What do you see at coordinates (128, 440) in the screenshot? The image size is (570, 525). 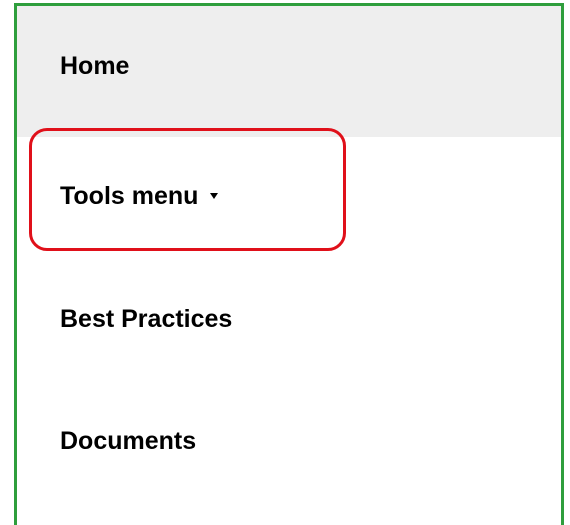 I see `nav-item-documents-label: Documents` at bounding box center [128, 440].